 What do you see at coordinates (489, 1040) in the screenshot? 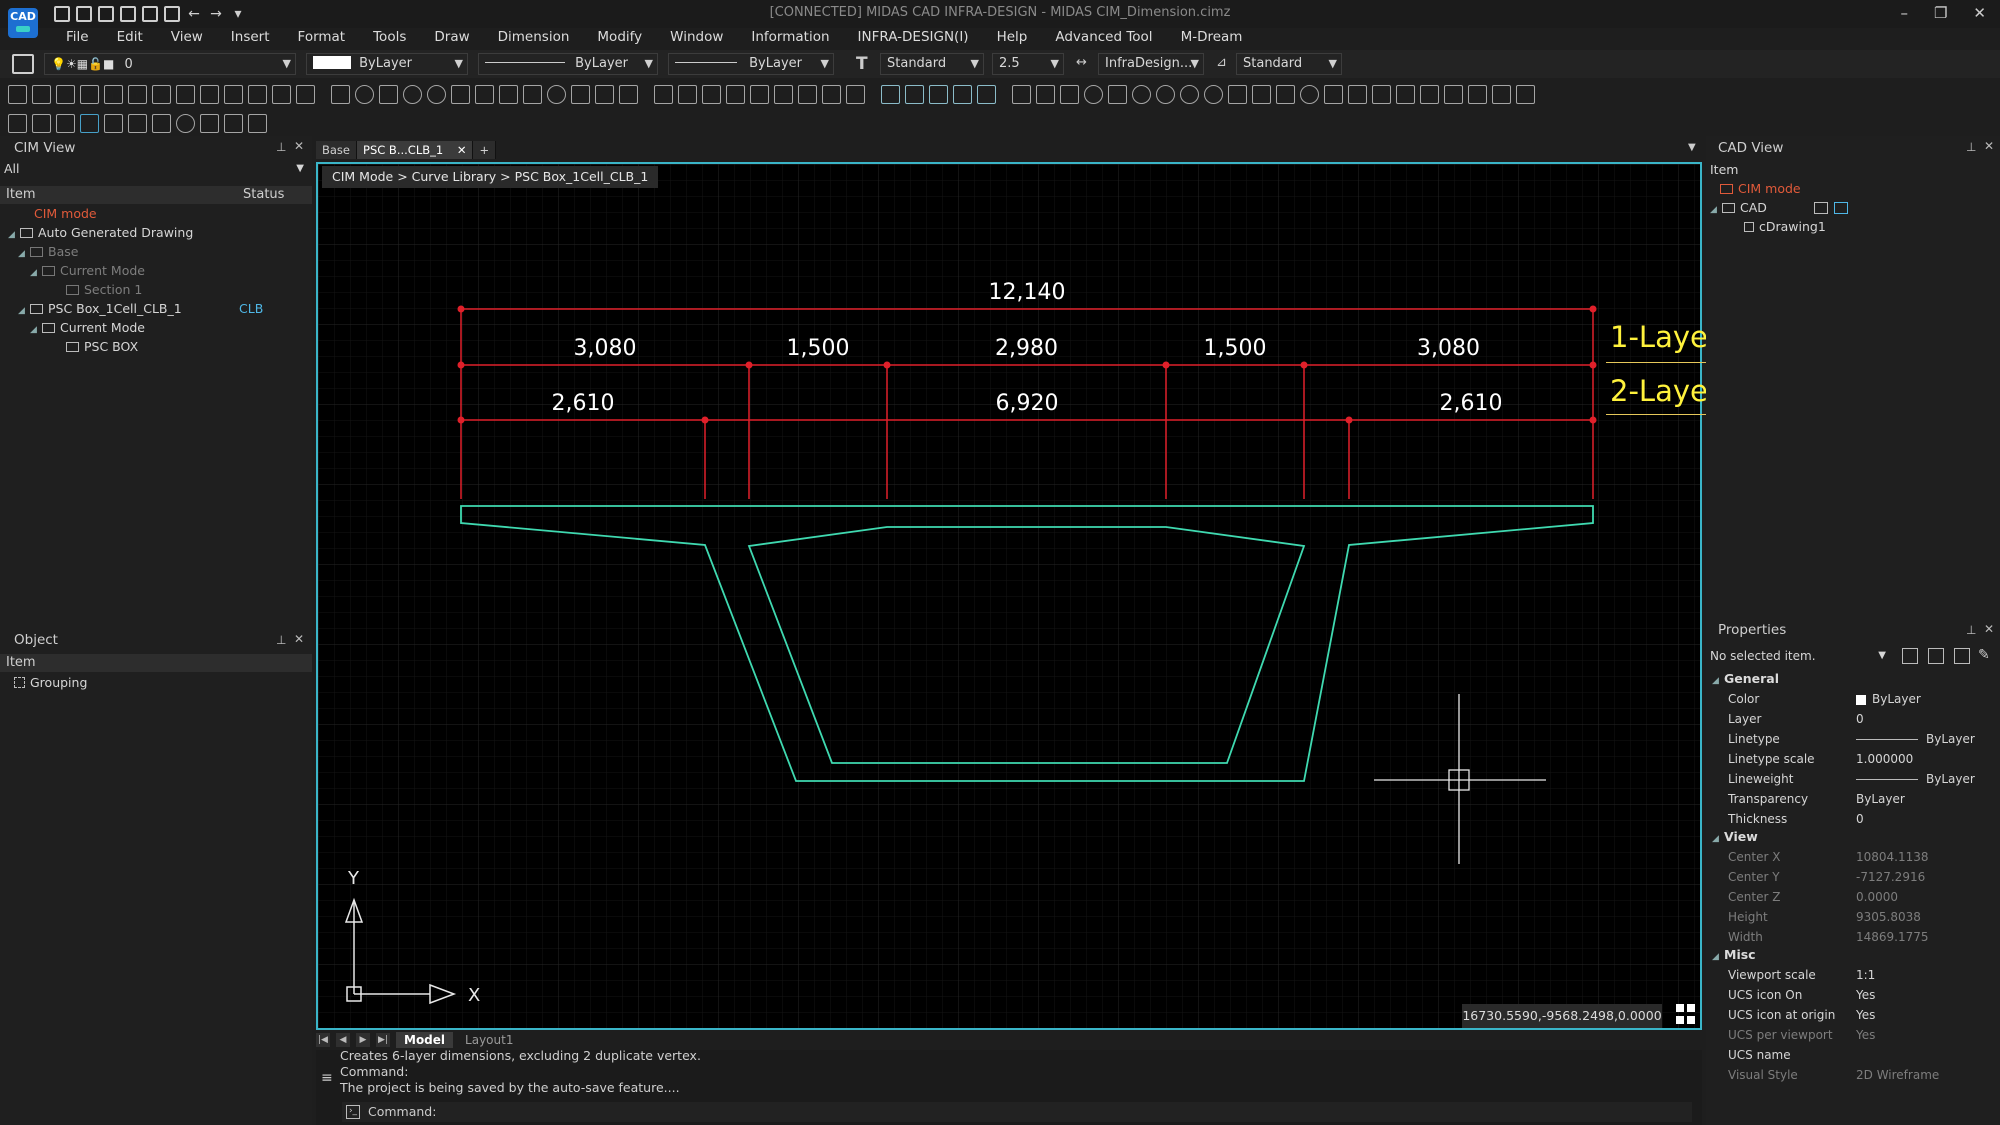
I see `tab-layout1: Layout1` at bounding box center [489, 1040].